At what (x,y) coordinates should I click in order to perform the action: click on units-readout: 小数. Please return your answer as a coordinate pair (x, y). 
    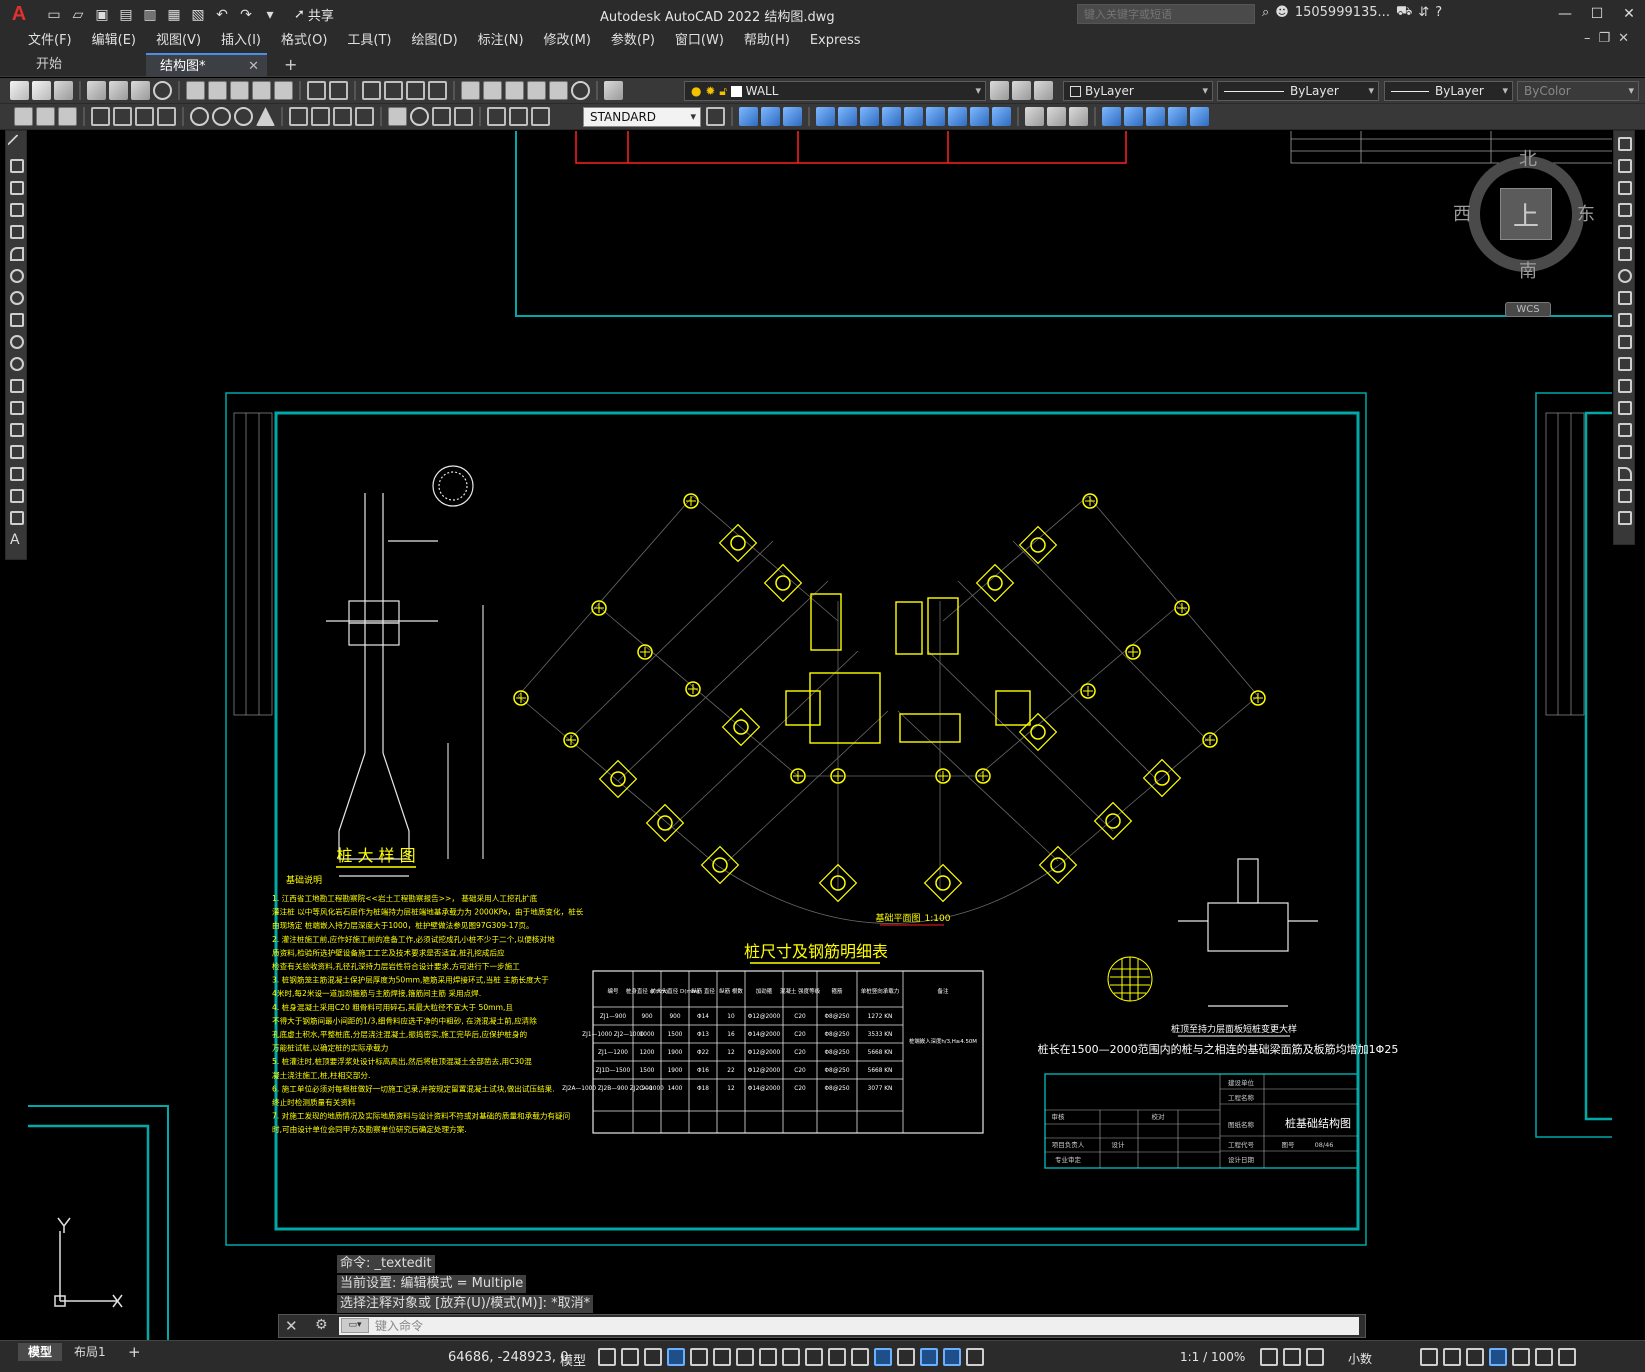
    Looking at the image, I should click on (1360, 1358).